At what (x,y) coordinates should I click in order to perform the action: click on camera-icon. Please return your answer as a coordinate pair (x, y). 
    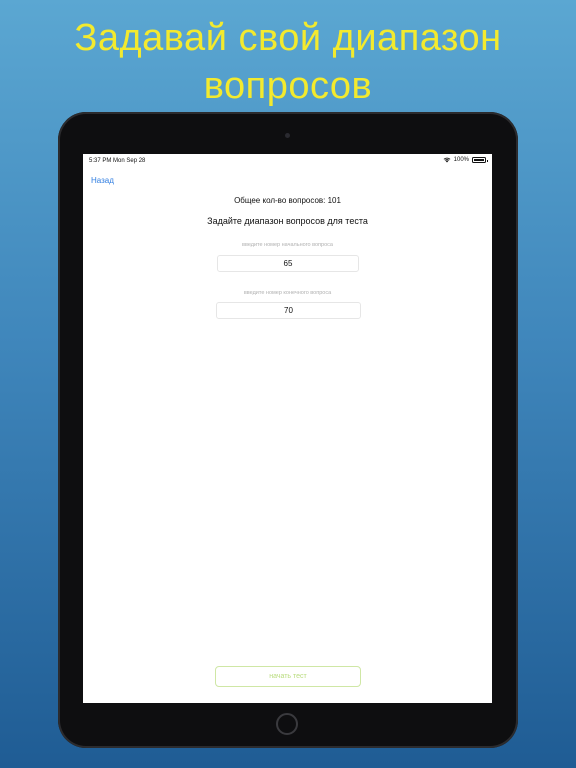
    Looking at the image, I should click on (287, 135).